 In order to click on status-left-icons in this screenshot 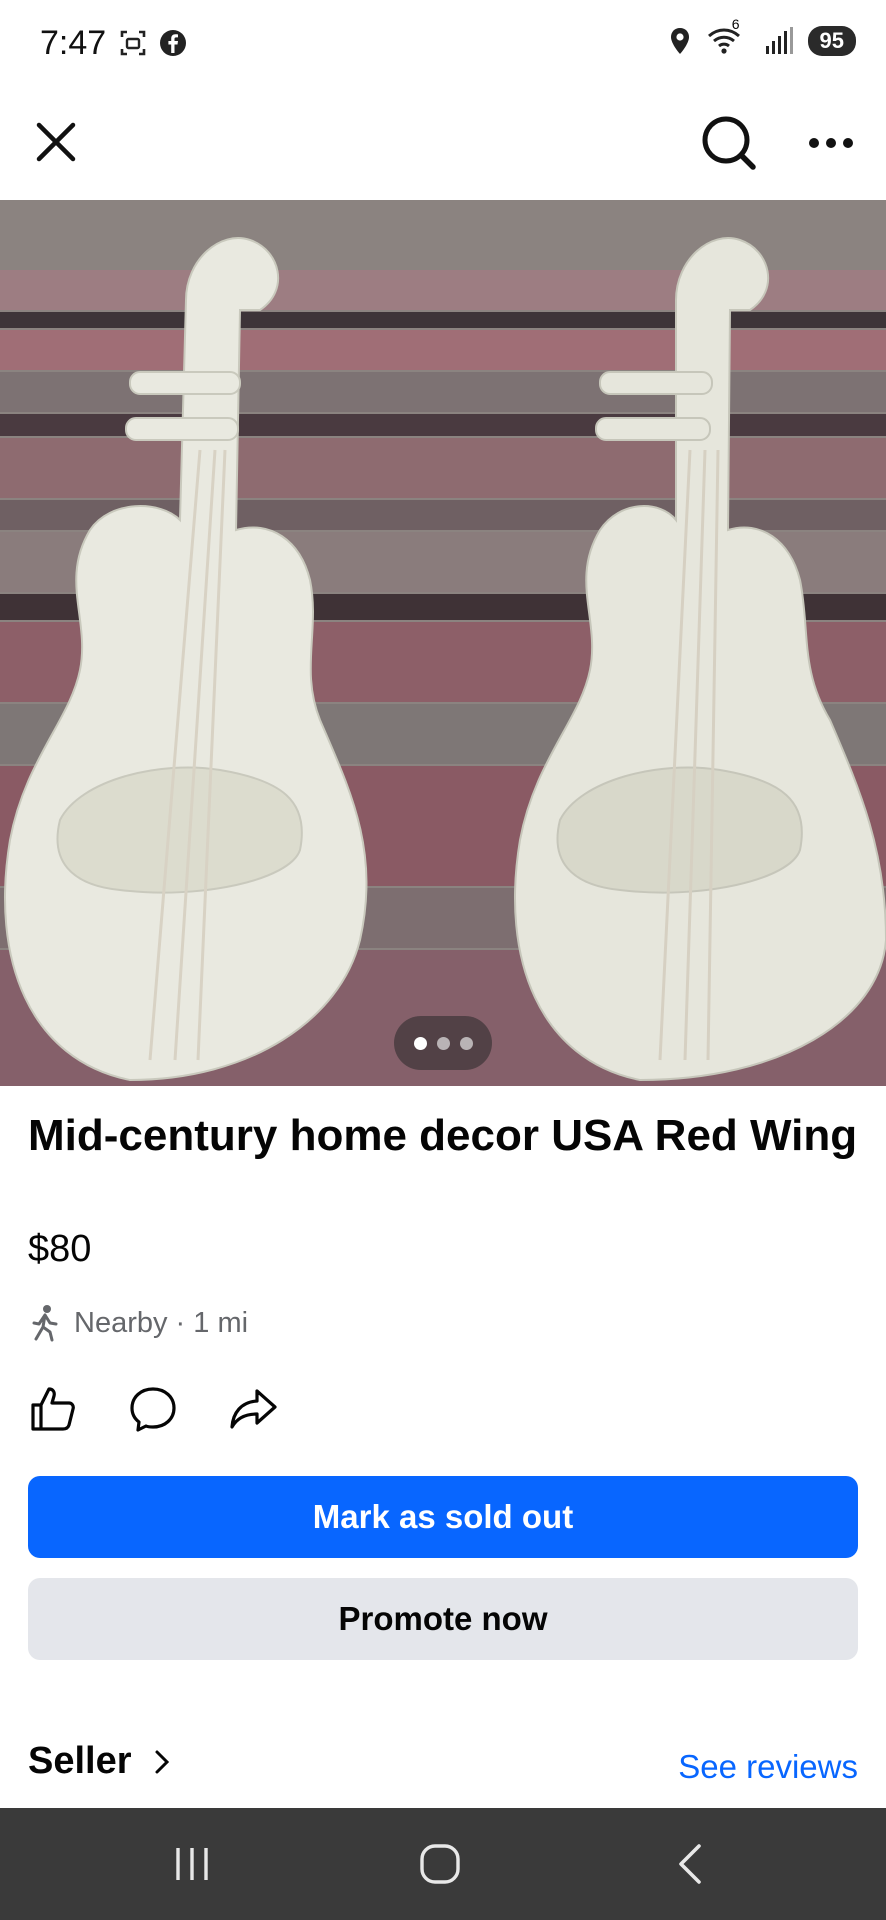, I will do `click(153, 43)`.